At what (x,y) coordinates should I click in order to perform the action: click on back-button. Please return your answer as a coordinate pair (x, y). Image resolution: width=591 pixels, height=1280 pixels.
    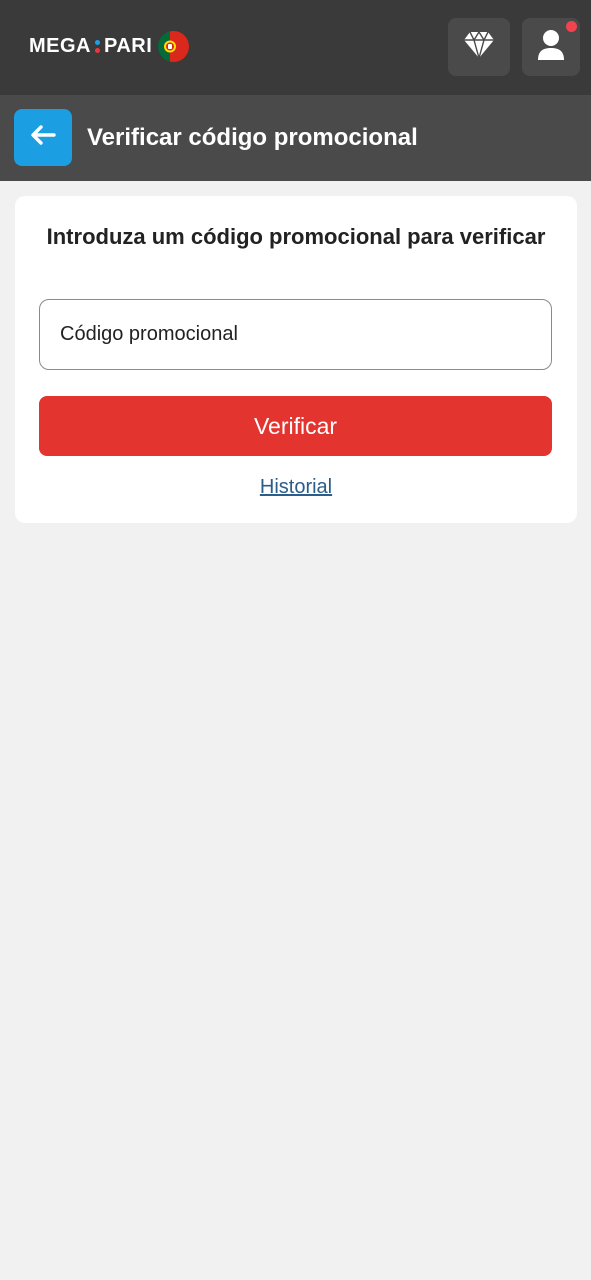
    Looking at the image, I should click on (43, 137).